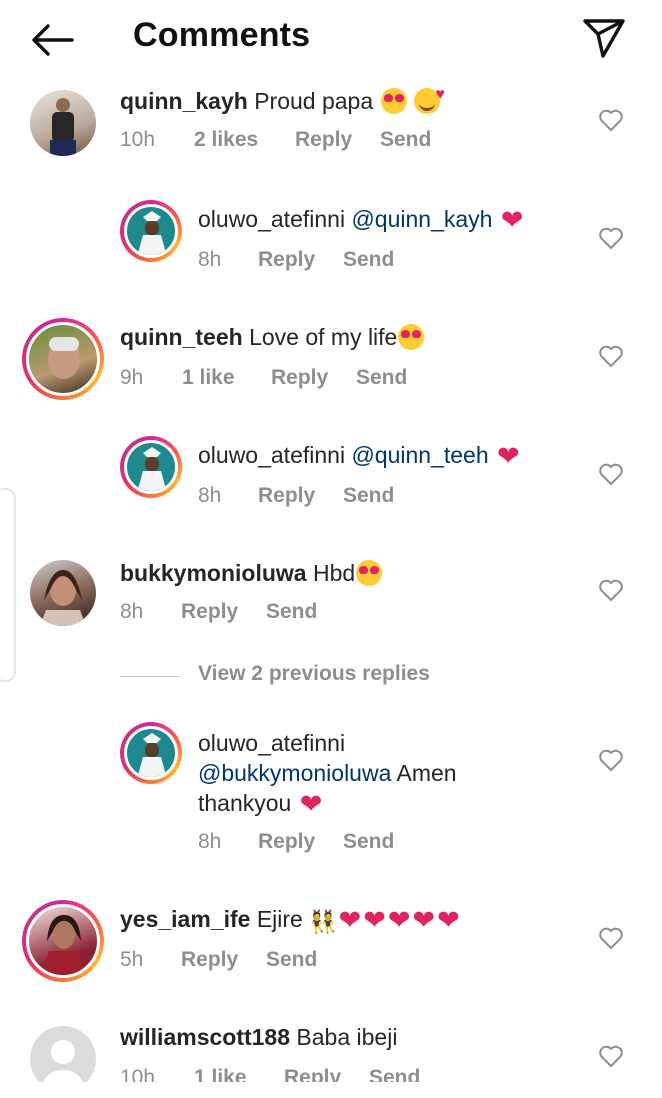 The width and height of the screenshot is (662, 1098). What do you see at coordinates (426, 773) in the screenshot?
I see `comment-text: Amen` at bounding box center [426, 773].